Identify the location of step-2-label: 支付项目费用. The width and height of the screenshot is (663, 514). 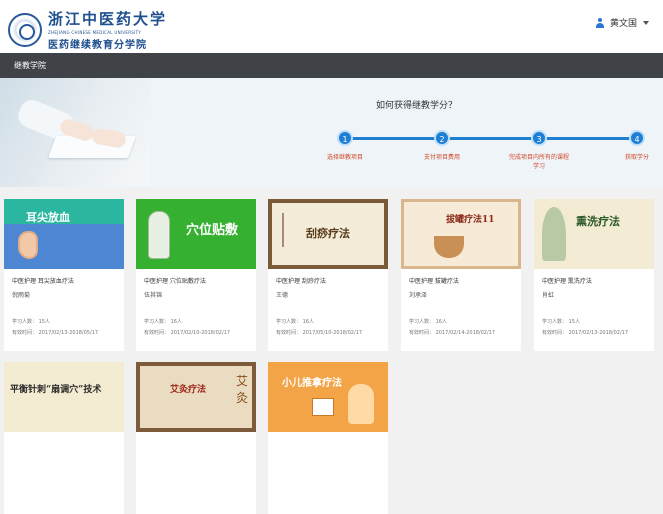
(441, 157).